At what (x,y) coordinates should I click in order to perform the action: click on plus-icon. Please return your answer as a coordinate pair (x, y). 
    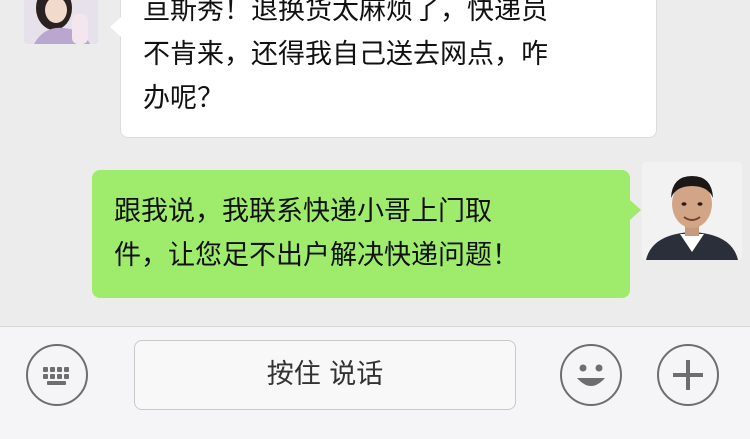
    Looking at the image, I should click on (688, 375).